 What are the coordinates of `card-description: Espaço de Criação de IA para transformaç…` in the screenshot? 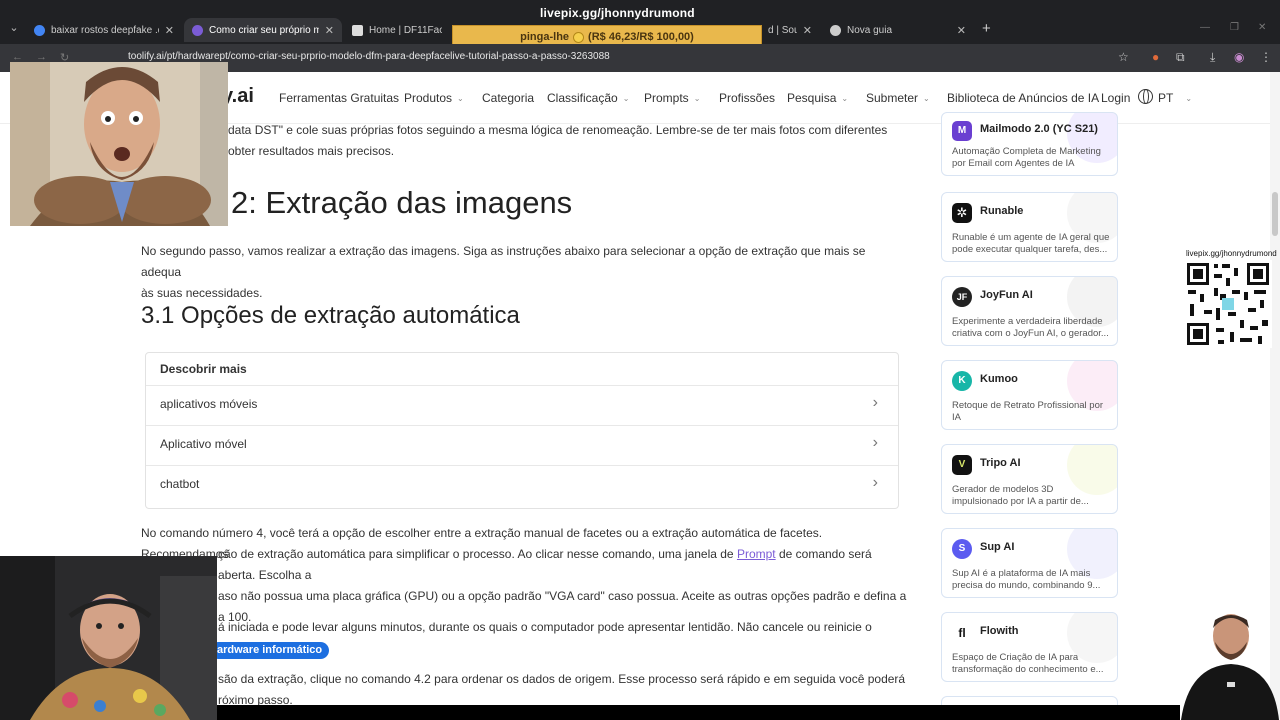 It's located at (1028, 663).